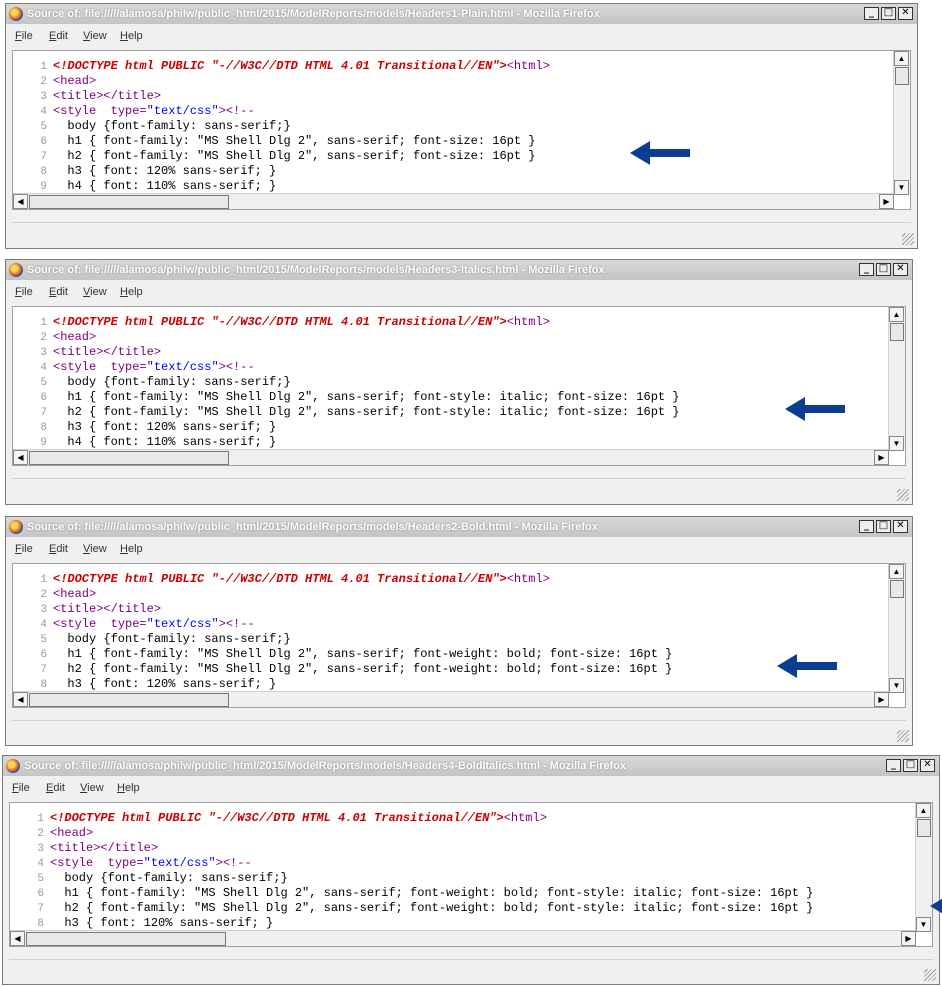 The width and height of the screenshot is (942, 987). Describe the element at coordinates (87, 609) in the screenshot. I see `source-line: 3 <title></title>` at that location.